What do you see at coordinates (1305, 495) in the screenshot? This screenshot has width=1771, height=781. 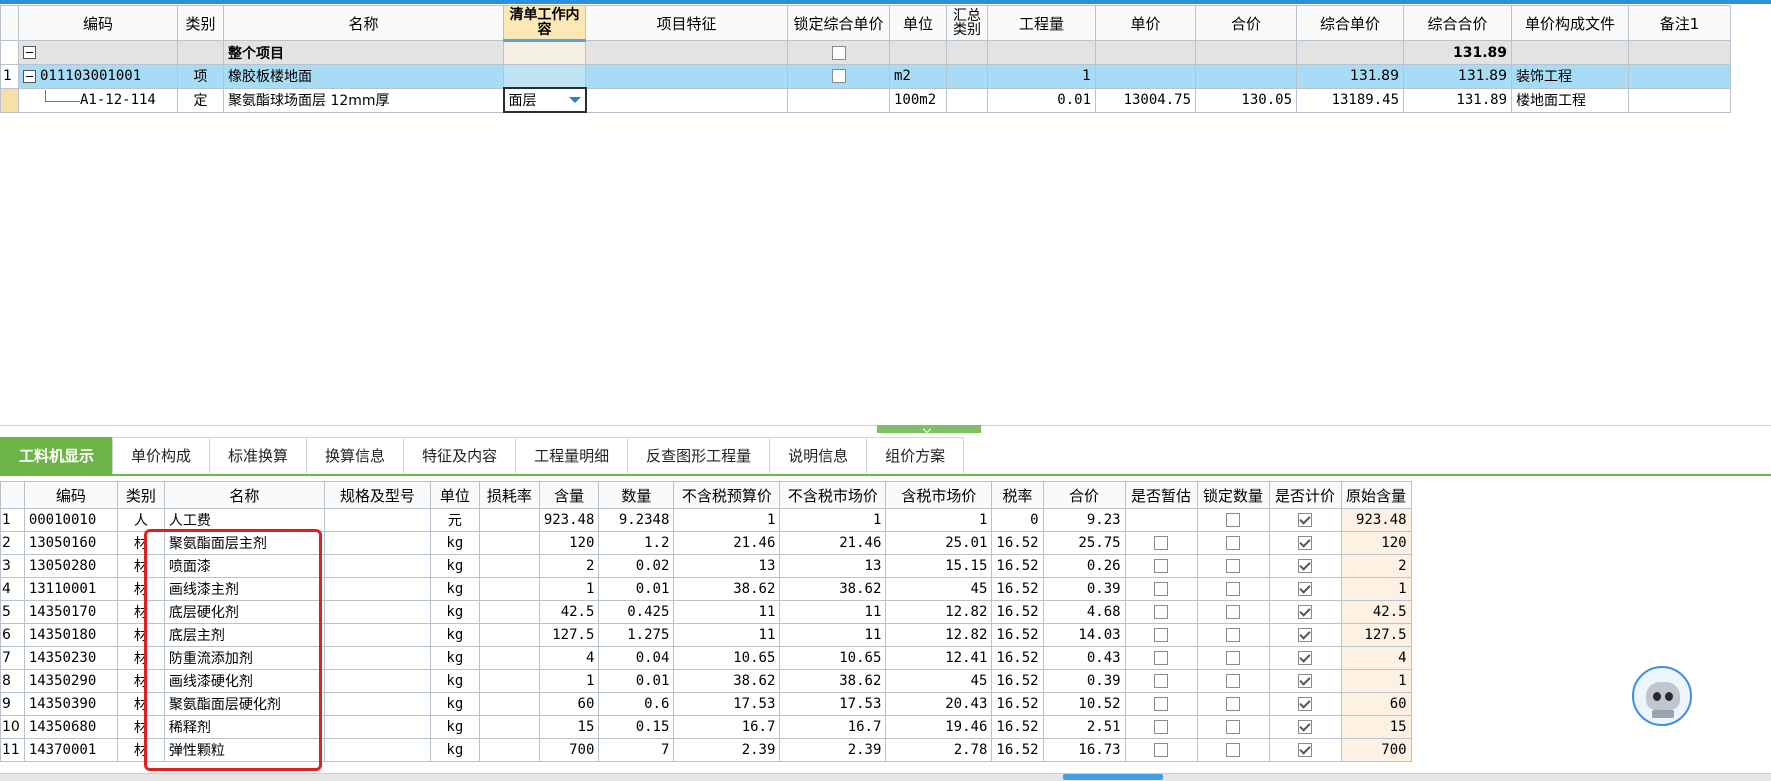 I see `col-header-priced: 是否计价` at bounding box center [1305, 495].